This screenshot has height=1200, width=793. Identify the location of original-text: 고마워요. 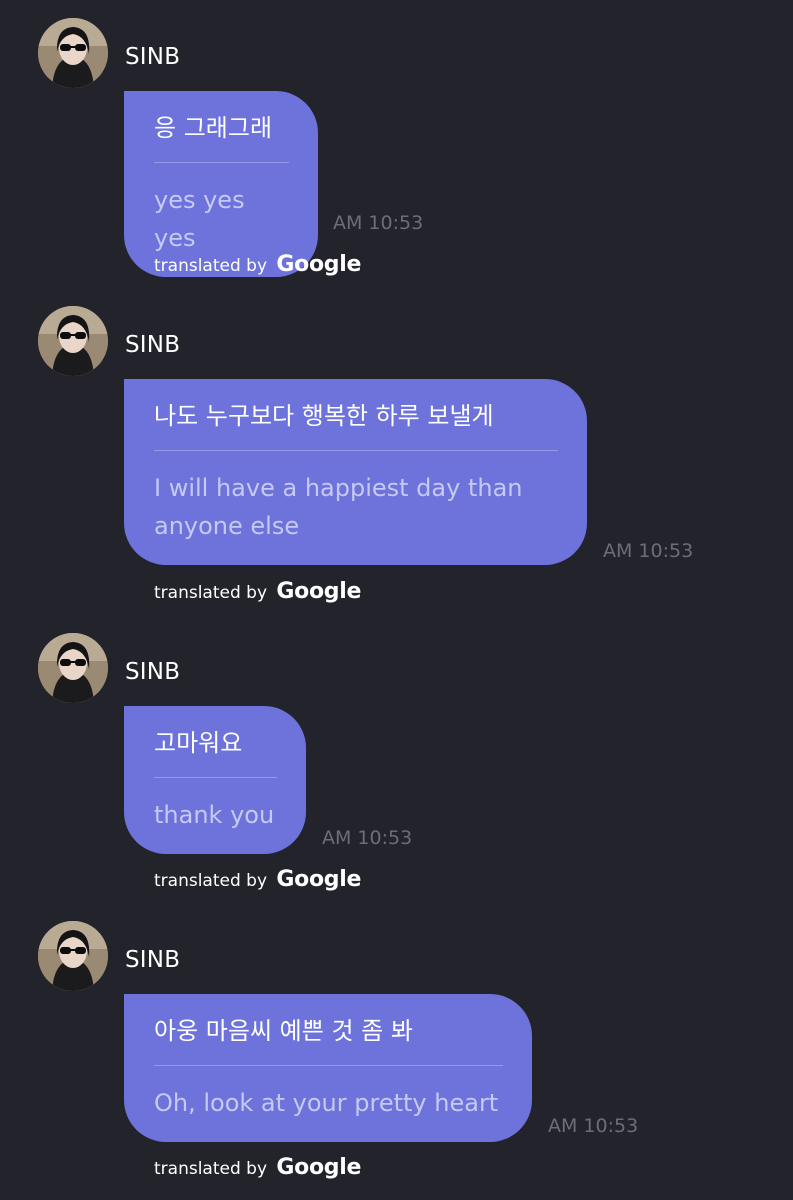
(198, 743).